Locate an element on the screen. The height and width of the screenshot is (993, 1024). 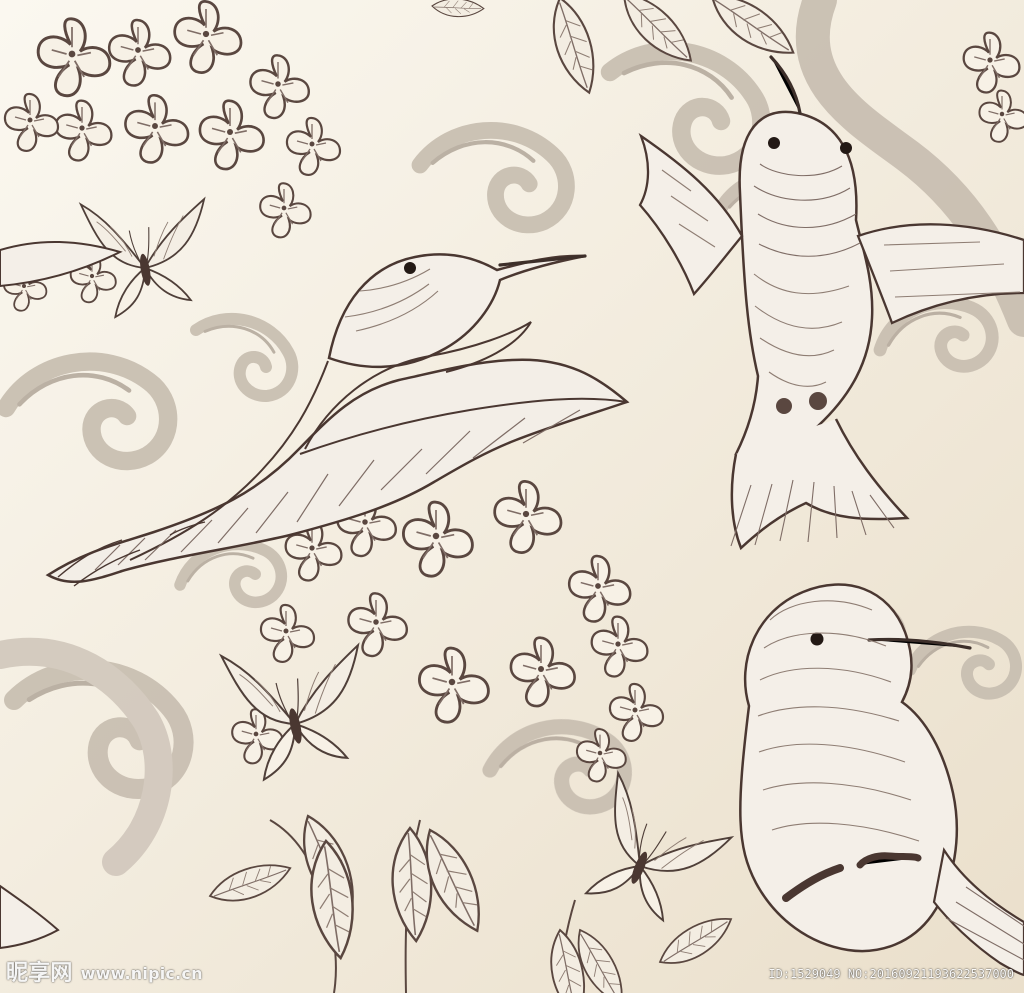
watermark-logo: 昵享网 www.nipic.cn is located at coordinates (104, 974).